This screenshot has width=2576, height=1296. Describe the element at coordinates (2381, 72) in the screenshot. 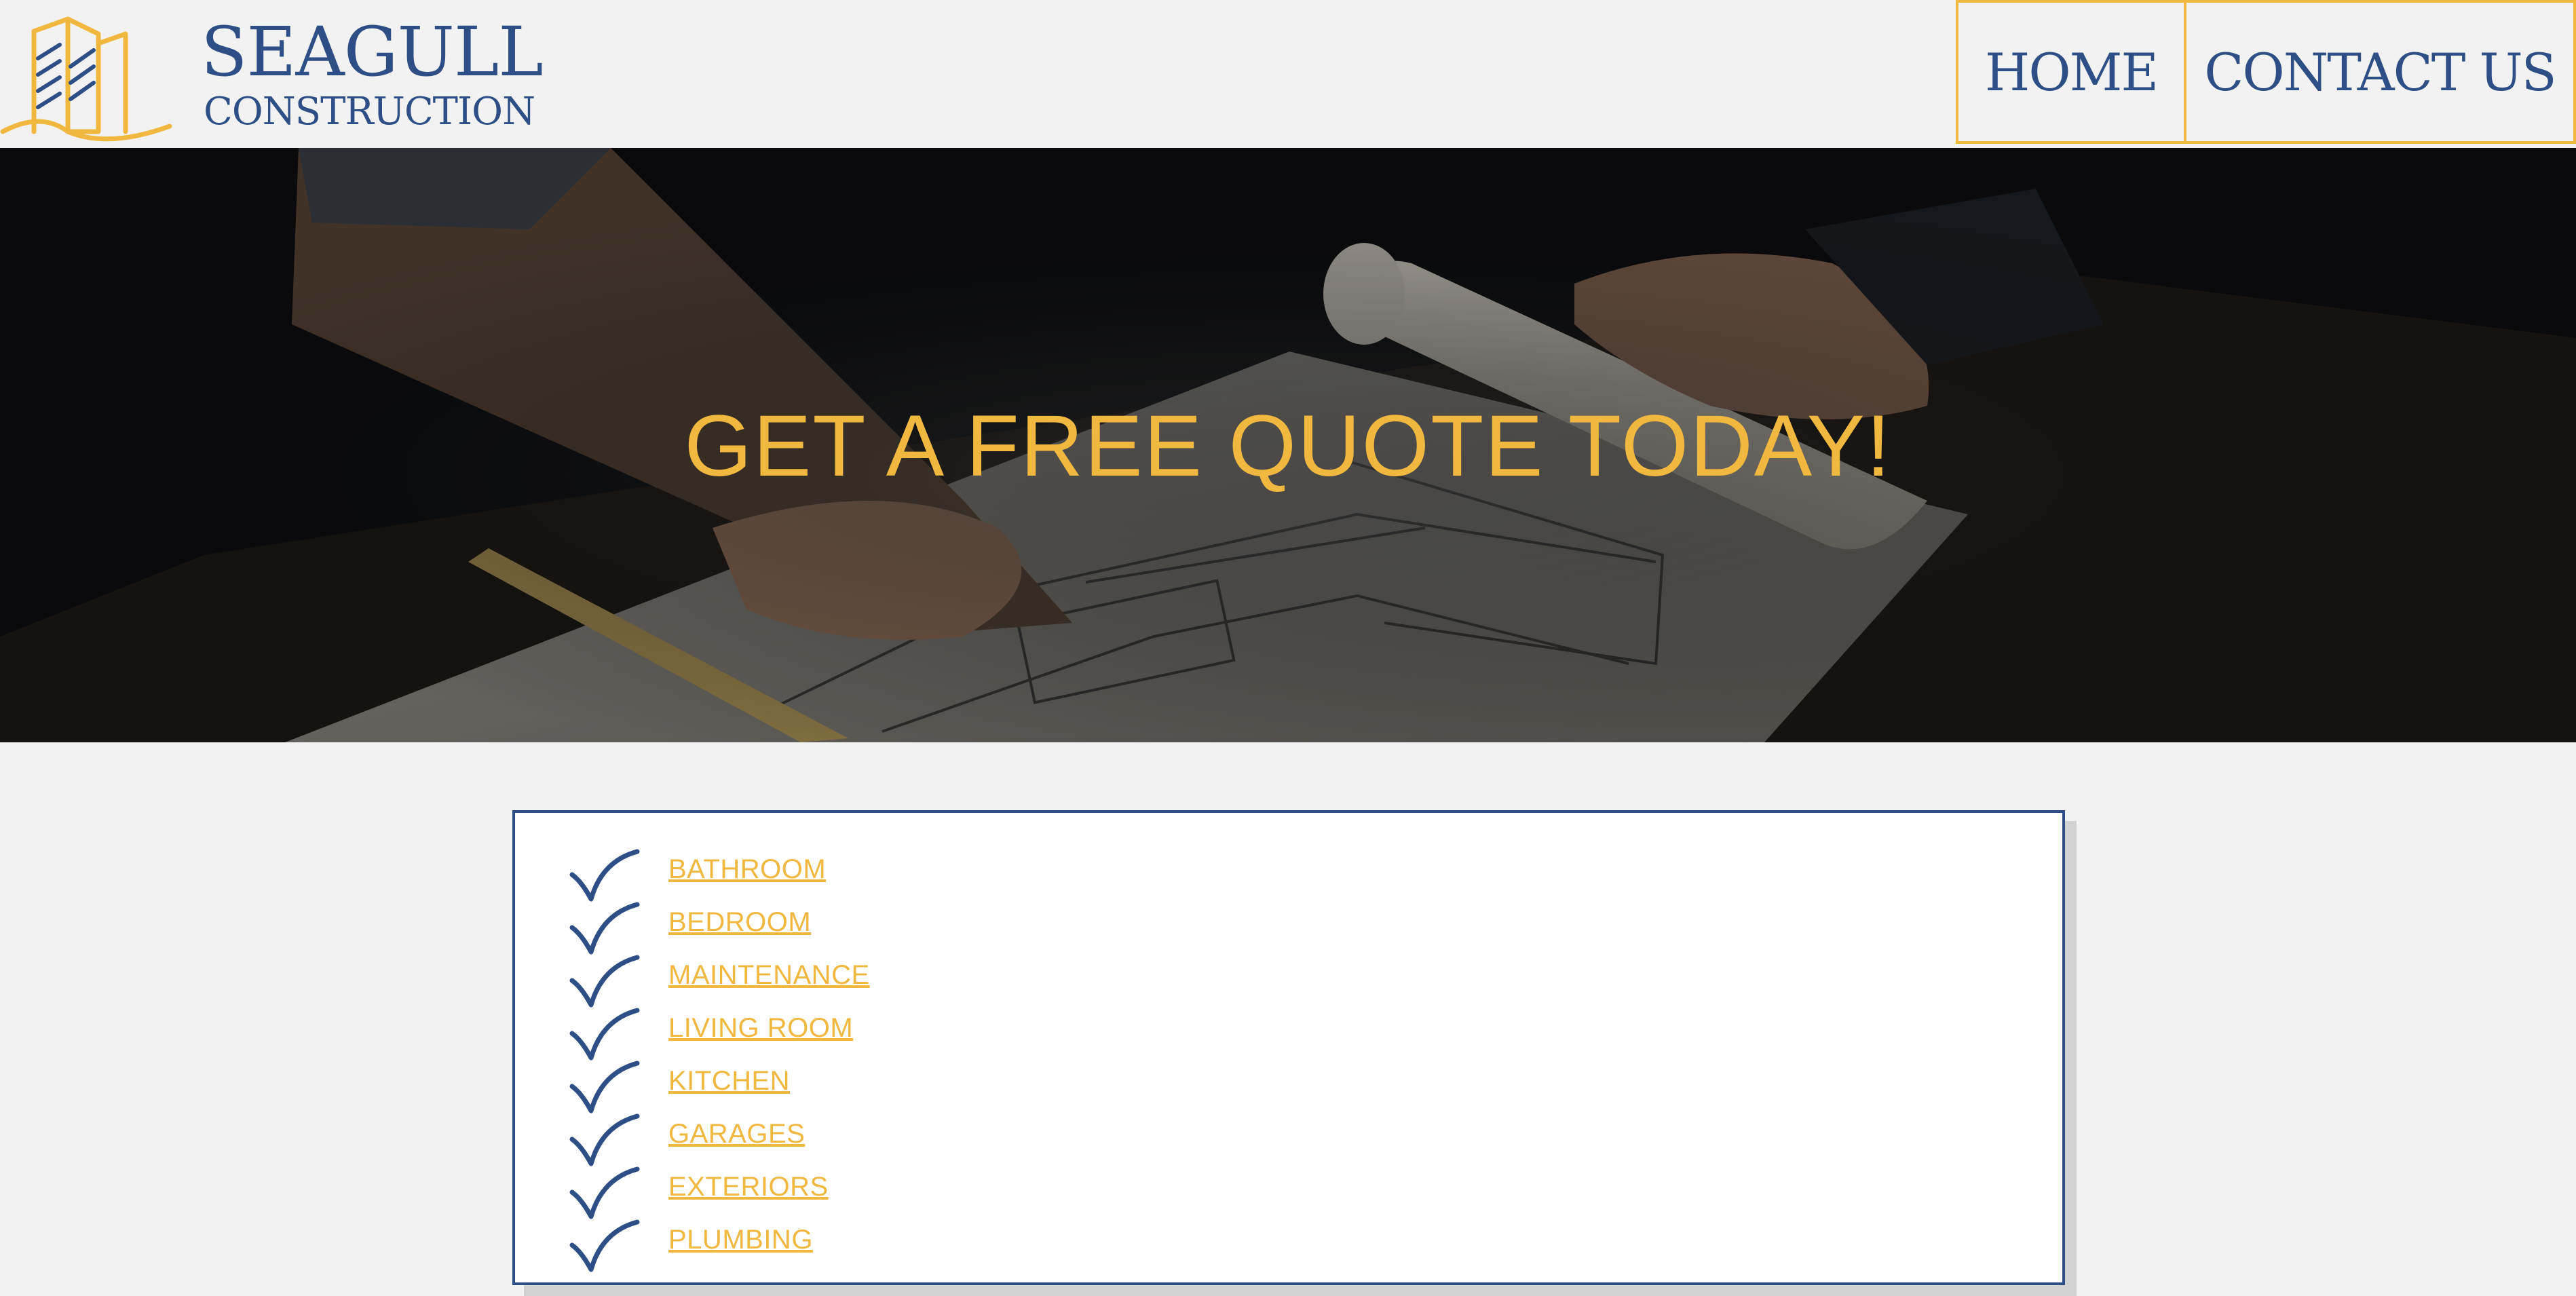

I see `nav-contact-link: CONTACT US` at that location.